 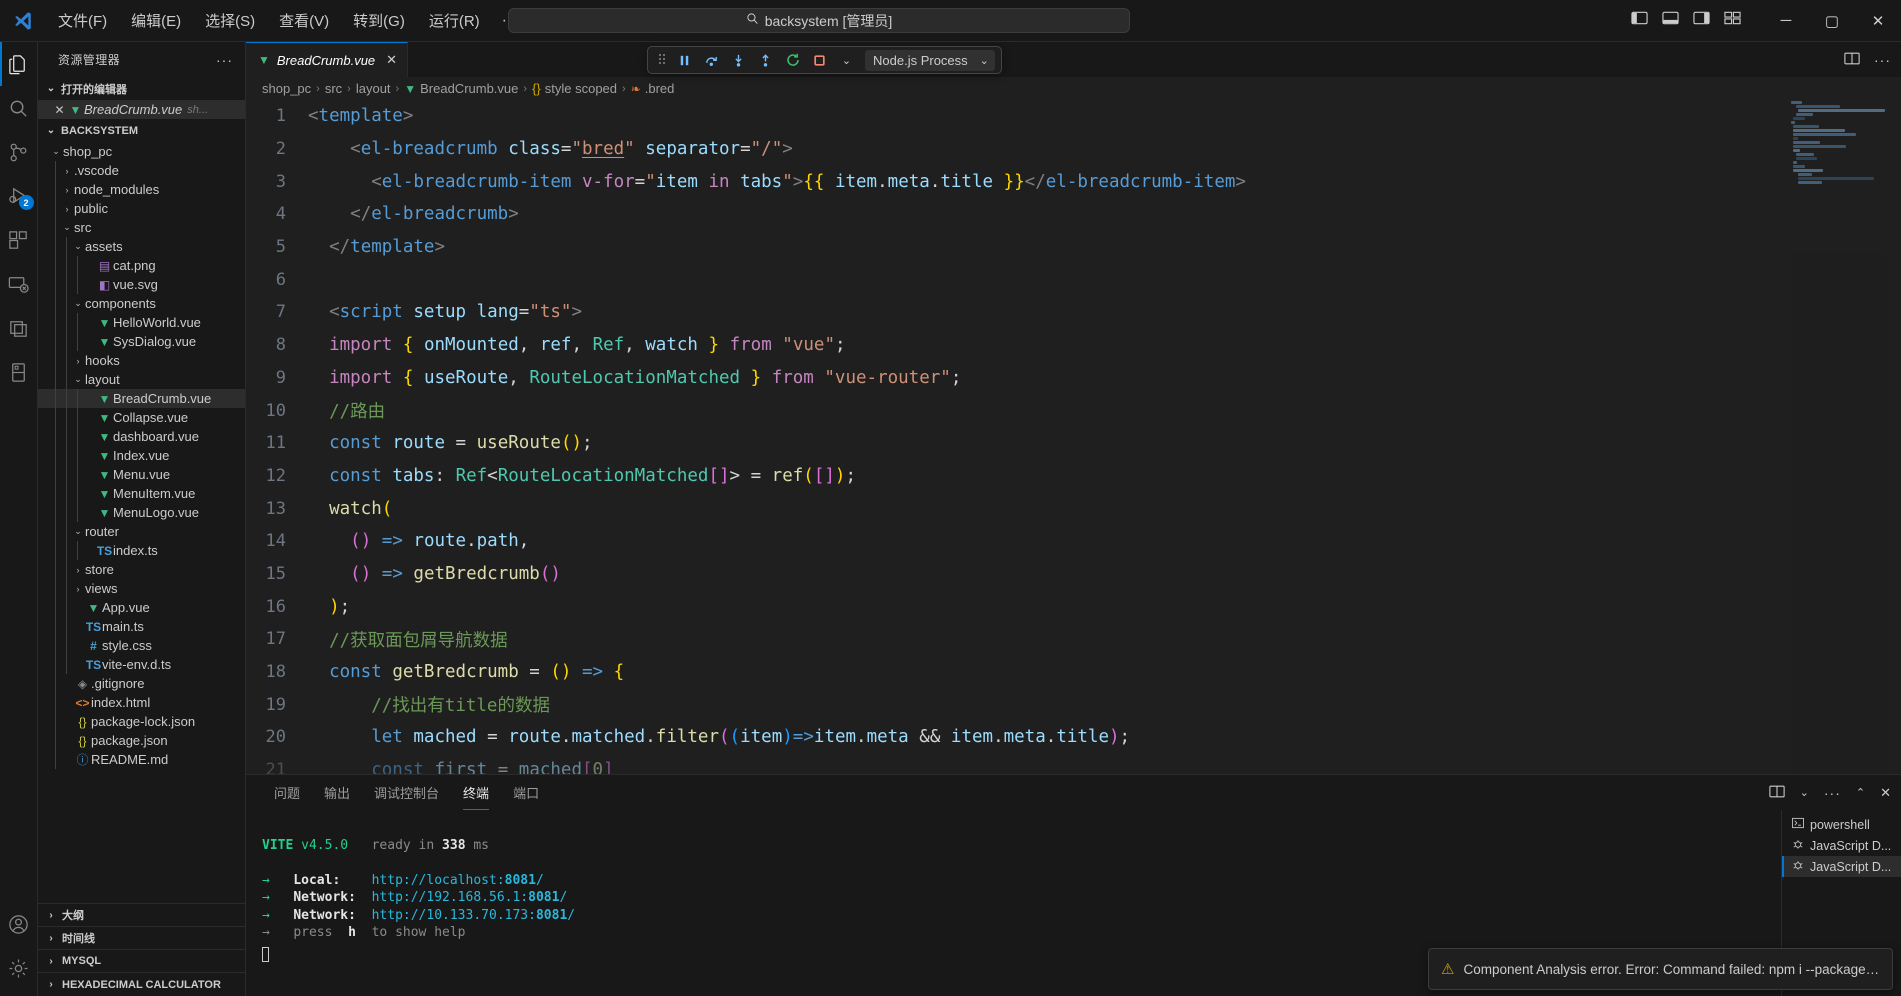 I want to click on menu-view: 查看(V), so click(x=304, y=20).